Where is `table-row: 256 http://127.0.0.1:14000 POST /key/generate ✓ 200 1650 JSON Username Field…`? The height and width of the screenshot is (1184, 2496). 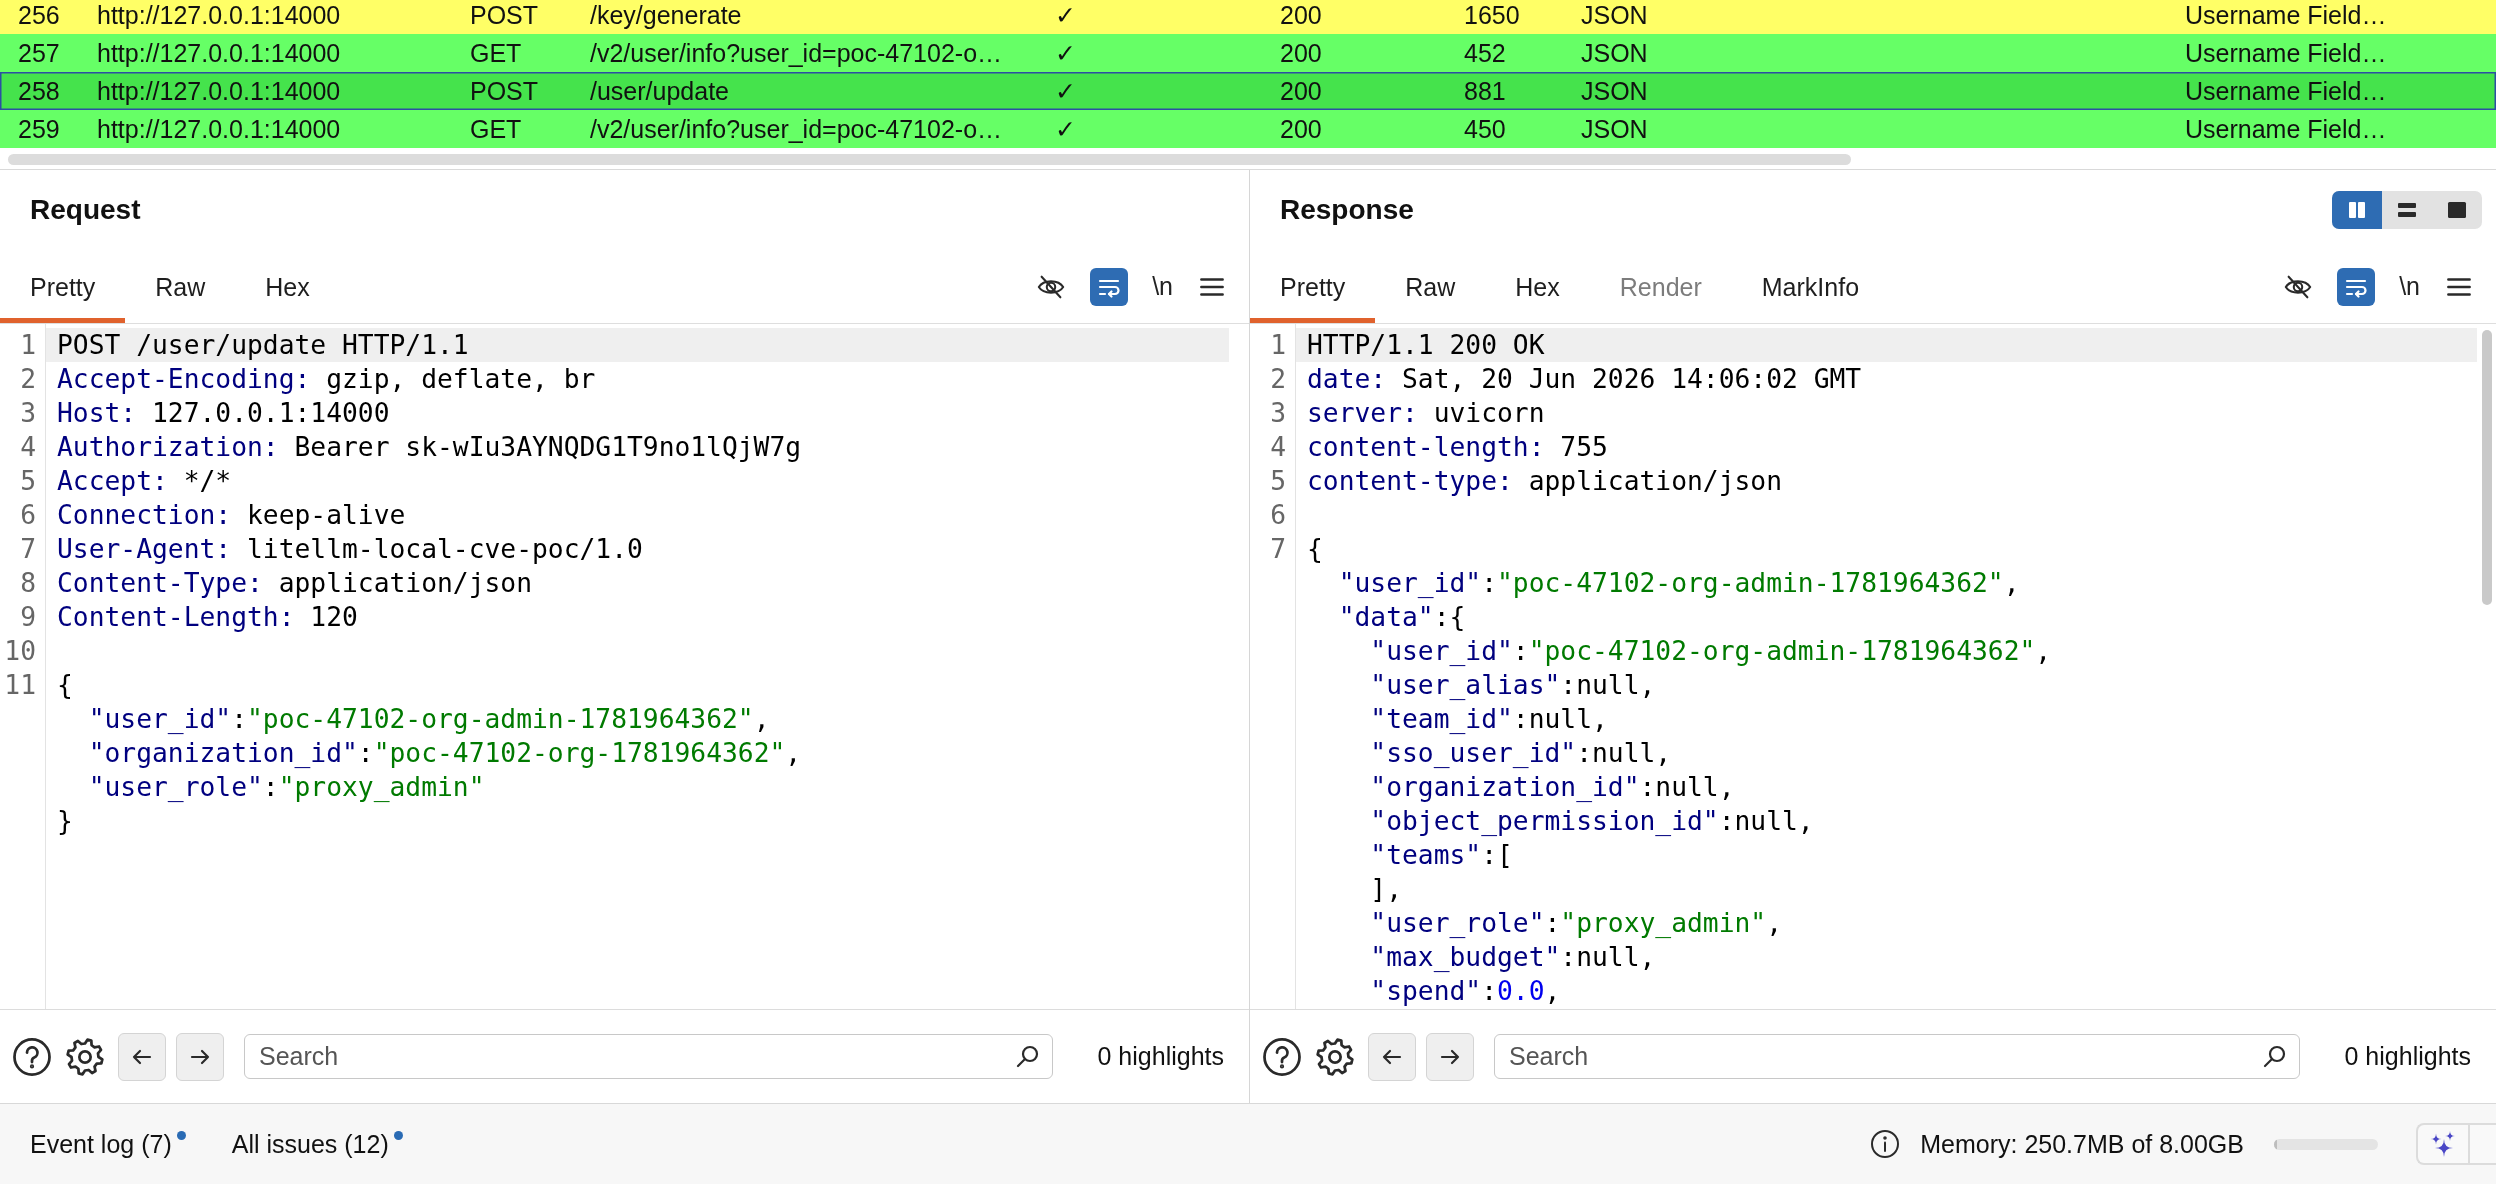
table-row: 256 http://127.0.0.1:14000 POST /key/generate ✓ 200 1650 JSON Username Field… is located at coordinates (1248, 17).